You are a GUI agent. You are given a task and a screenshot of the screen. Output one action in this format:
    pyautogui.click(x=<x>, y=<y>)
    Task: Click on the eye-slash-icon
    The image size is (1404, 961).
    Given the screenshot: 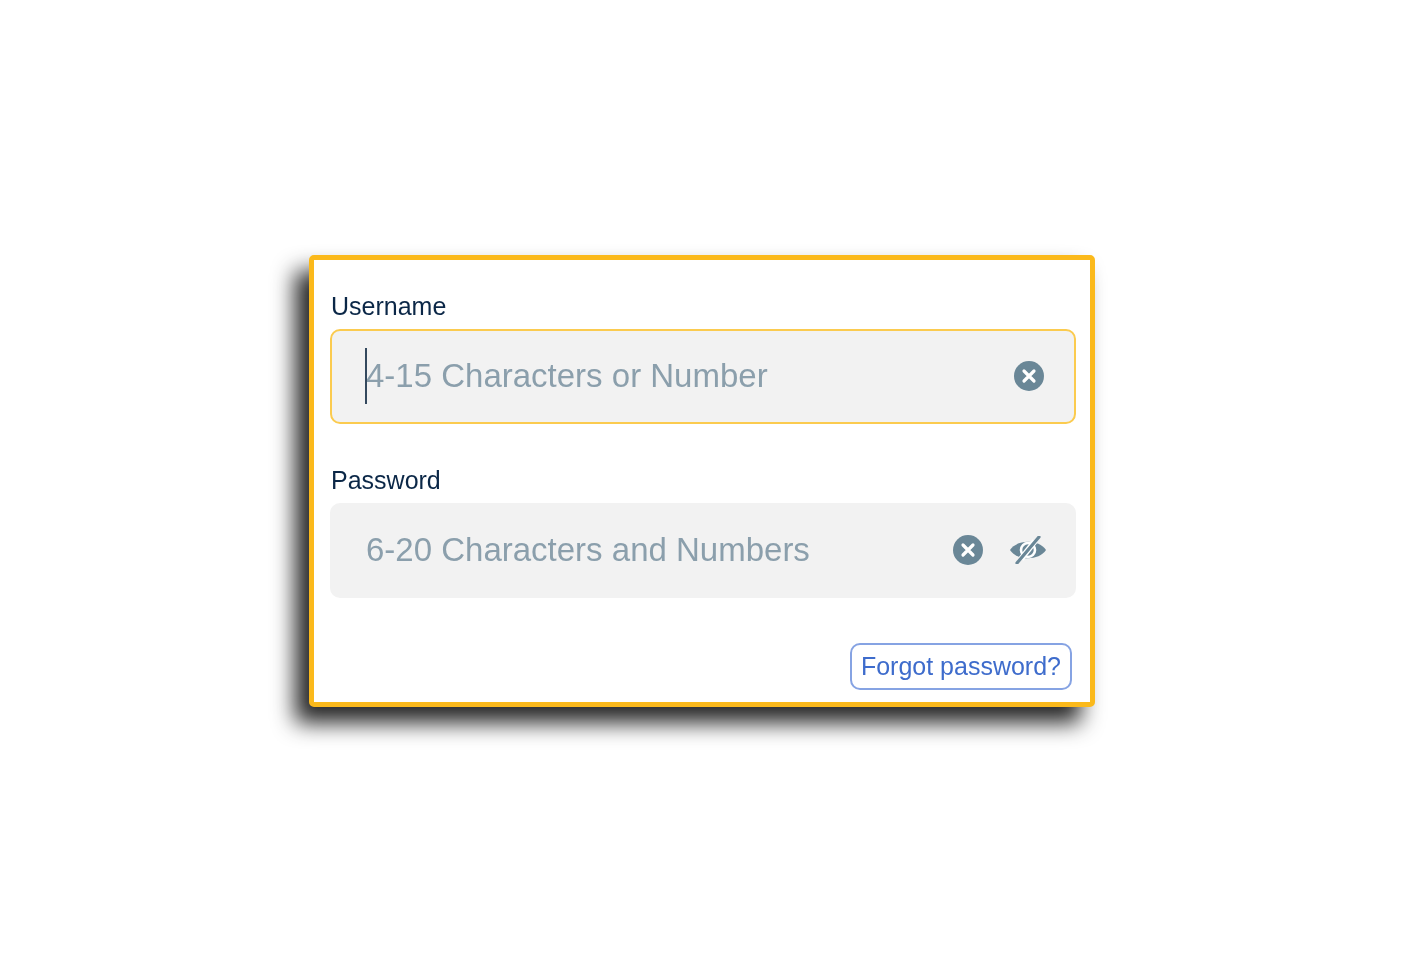 What is the action you would take?
    pyautogui.click(x=1028, y=550)
    